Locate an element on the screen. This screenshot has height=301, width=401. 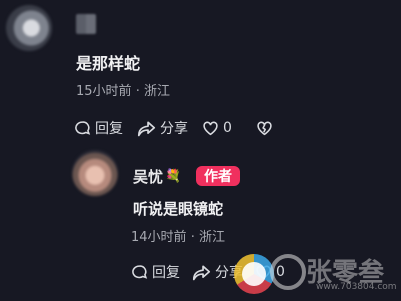
comment-meta: 15小时前 · 浙江 is located at coordinates (123, 89).